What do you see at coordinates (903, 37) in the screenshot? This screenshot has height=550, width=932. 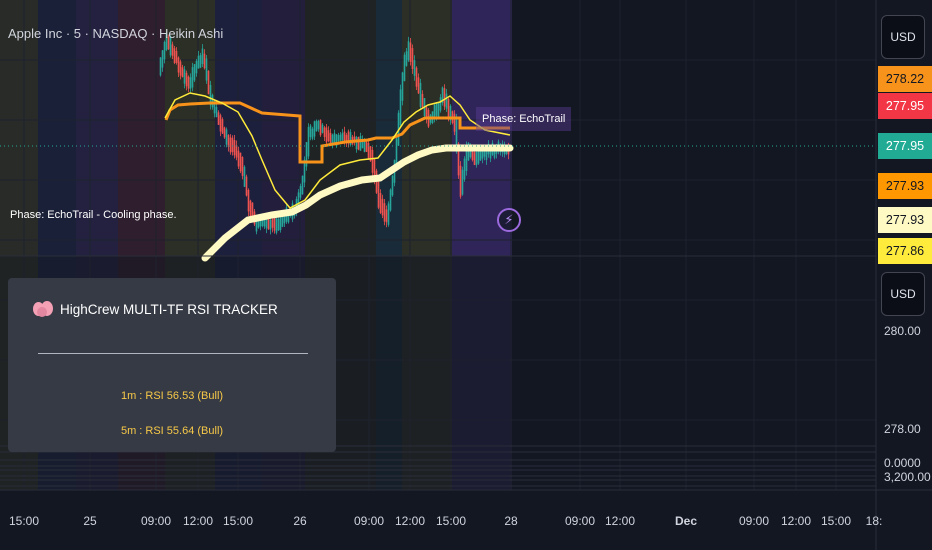 I see `currency-button-top: USD` at bounding box center [903, 37].